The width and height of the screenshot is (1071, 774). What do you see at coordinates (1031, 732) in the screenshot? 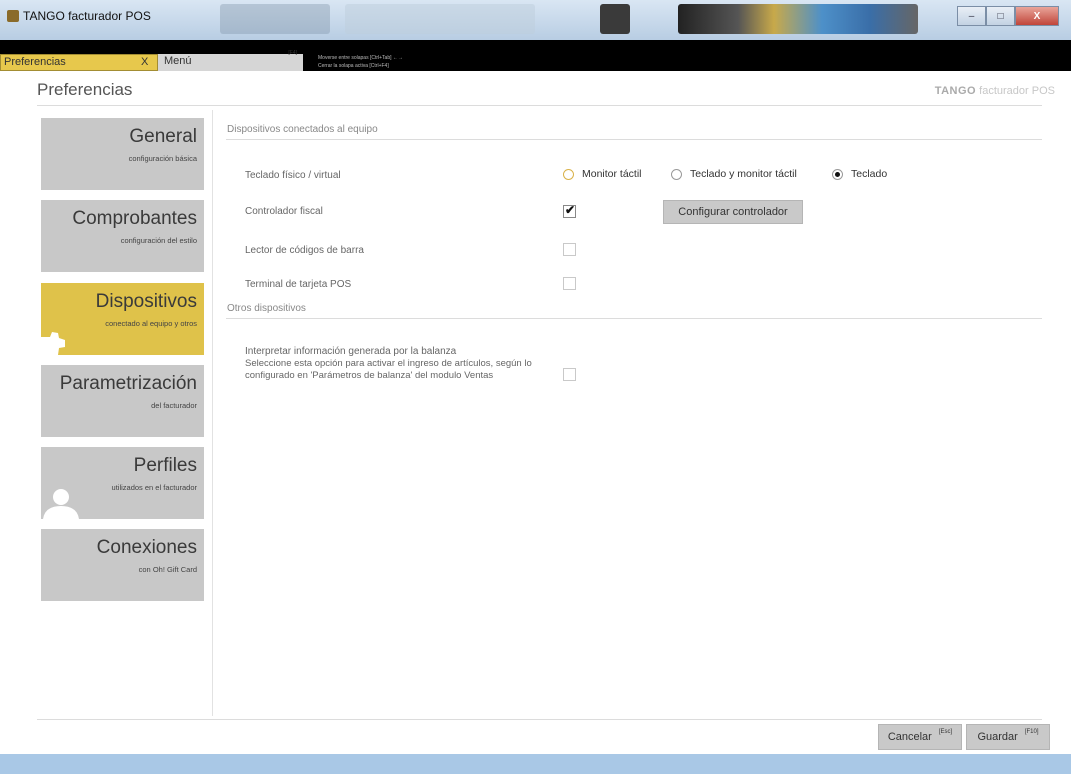
I see `shortcut-hint: [F10]` at bounding box center [1031, 732].